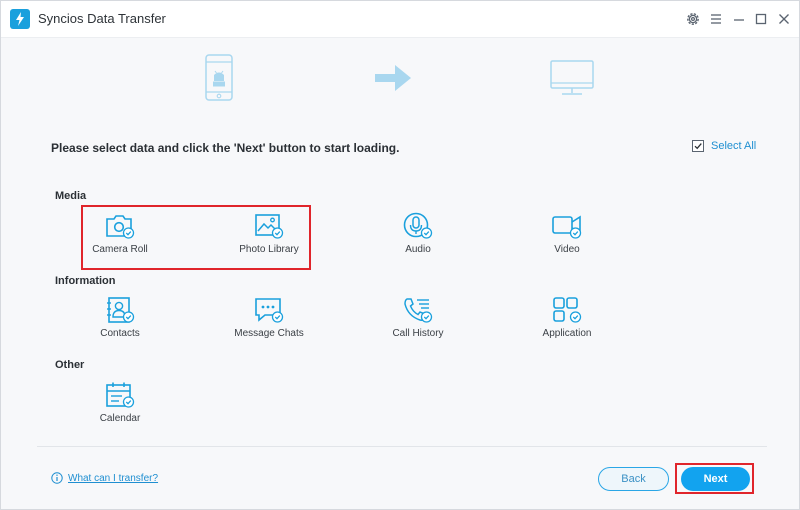 Image resolution: width=800 pixels, height=510 pixels. I want to click on minimize-icon, so click(739, 19).